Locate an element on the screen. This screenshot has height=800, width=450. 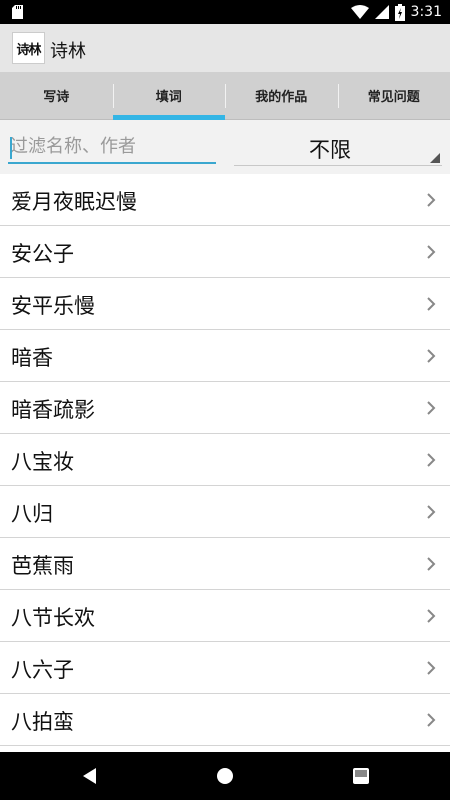
battery-icon is located at coordinates (399, 12).